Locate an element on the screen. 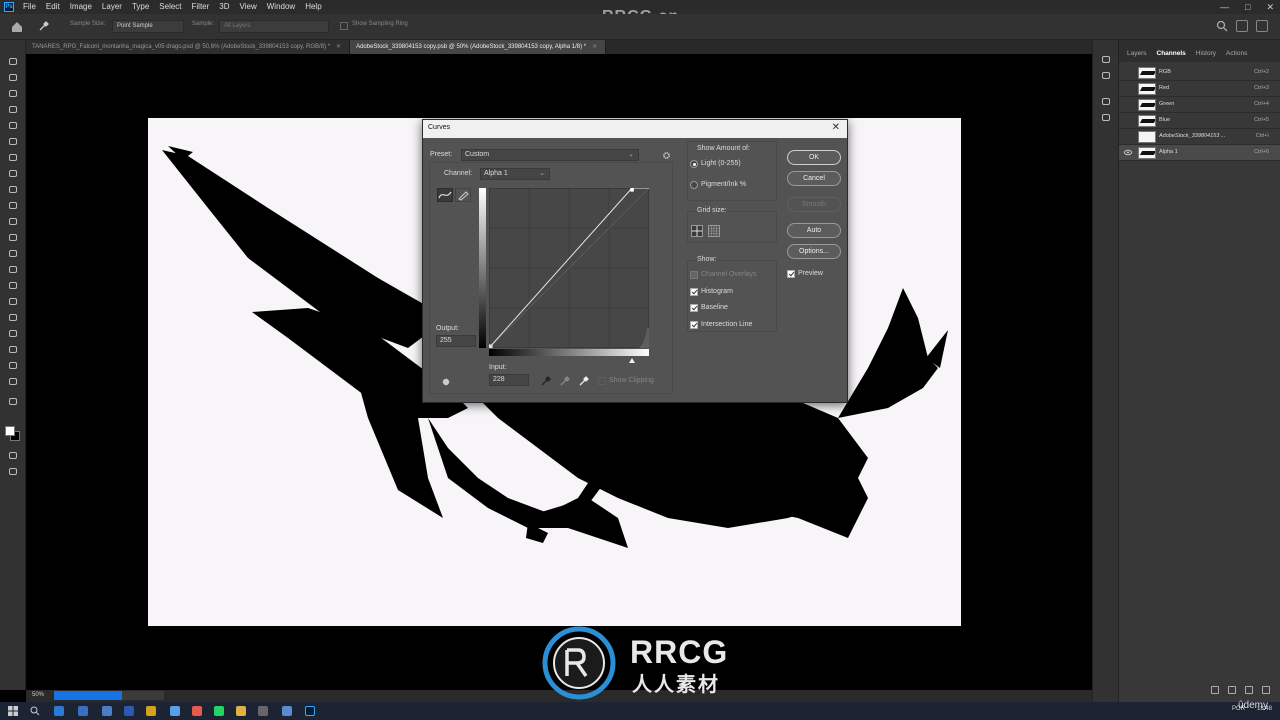 The height and width of the screenshot is (720, 1280). tab-layers: Layers is located at coordinates (1138, 56).